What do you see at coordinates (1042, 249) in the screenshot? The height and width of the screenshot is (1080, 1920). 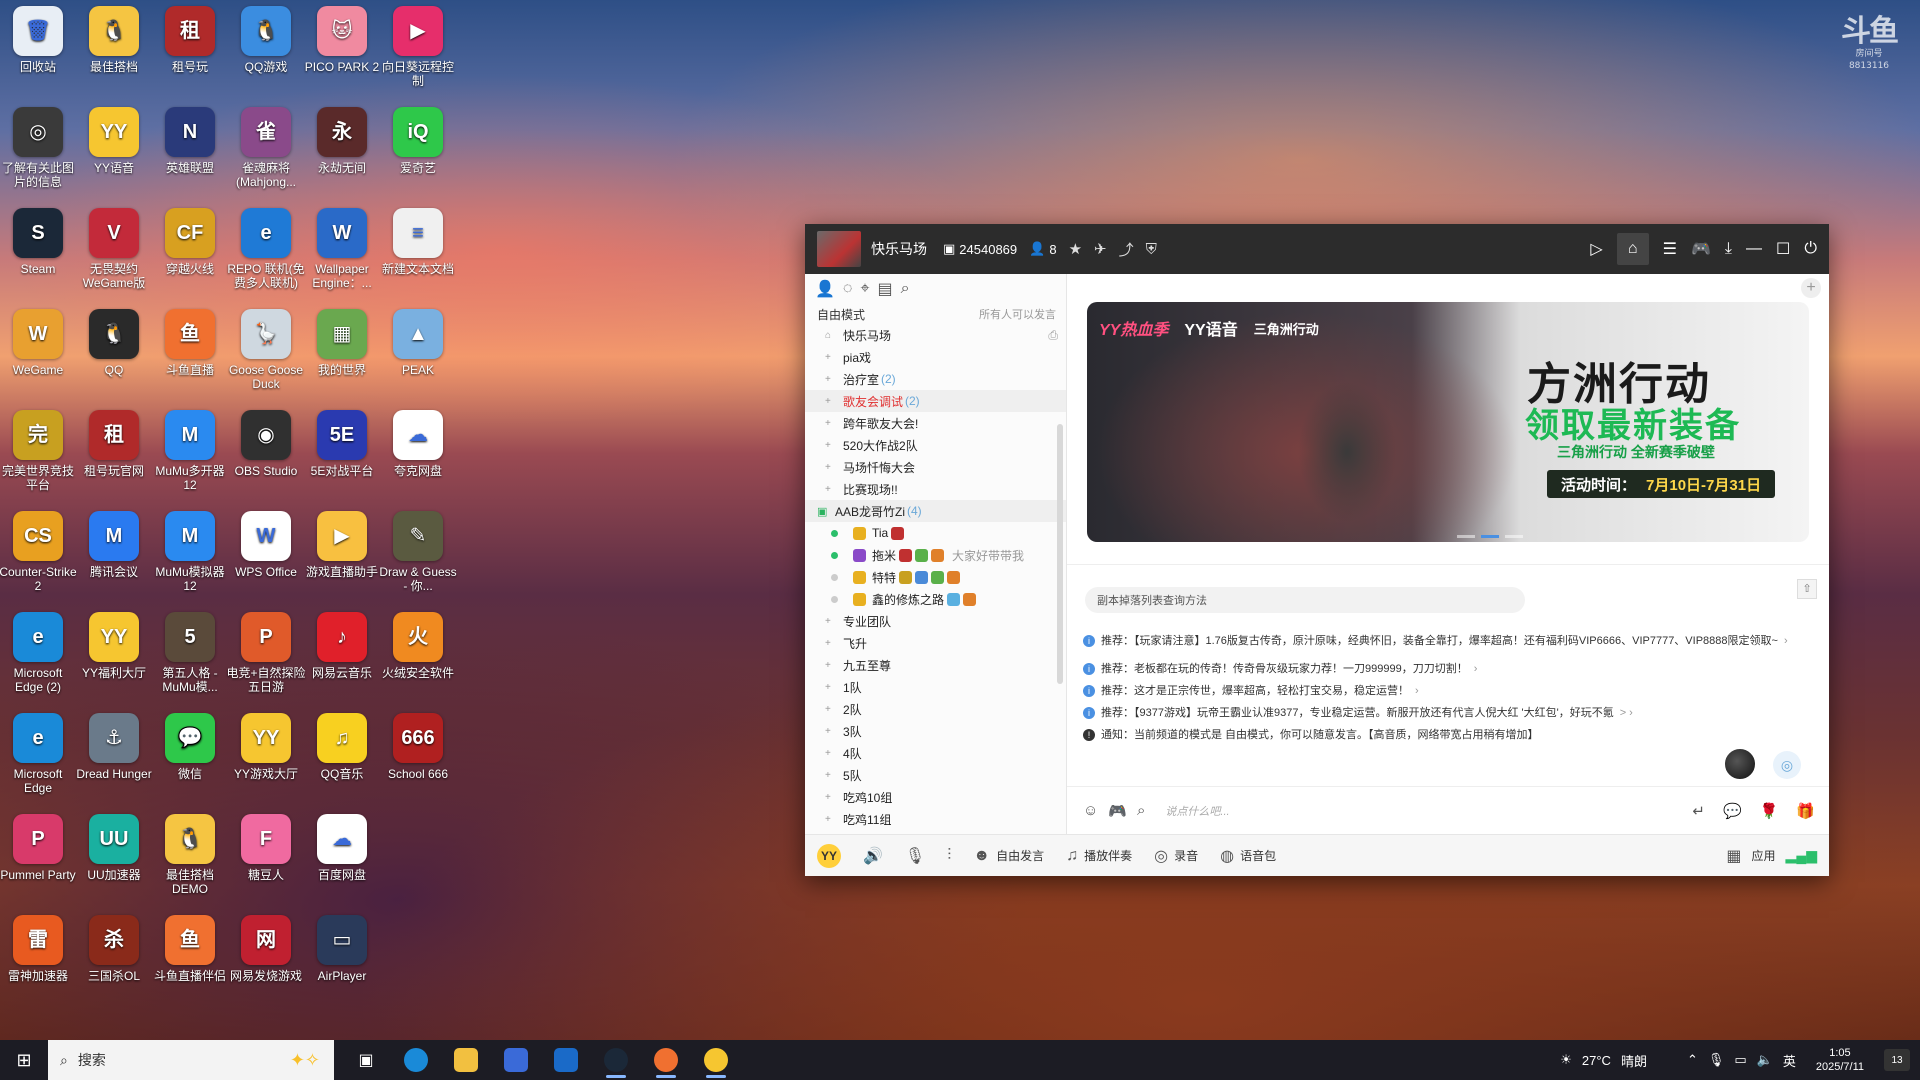 I see `online-count: 👤 8` at bounding box center [1042, 249].